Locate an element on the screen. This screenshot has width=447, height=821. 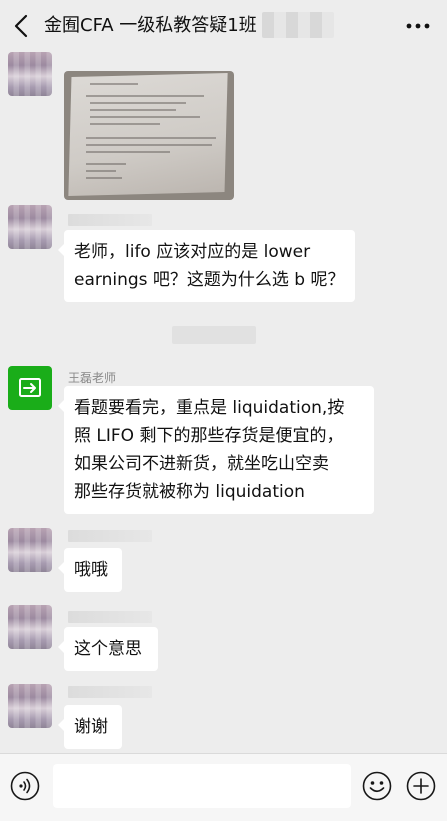
input-bar is located at coordinates (223, 787).